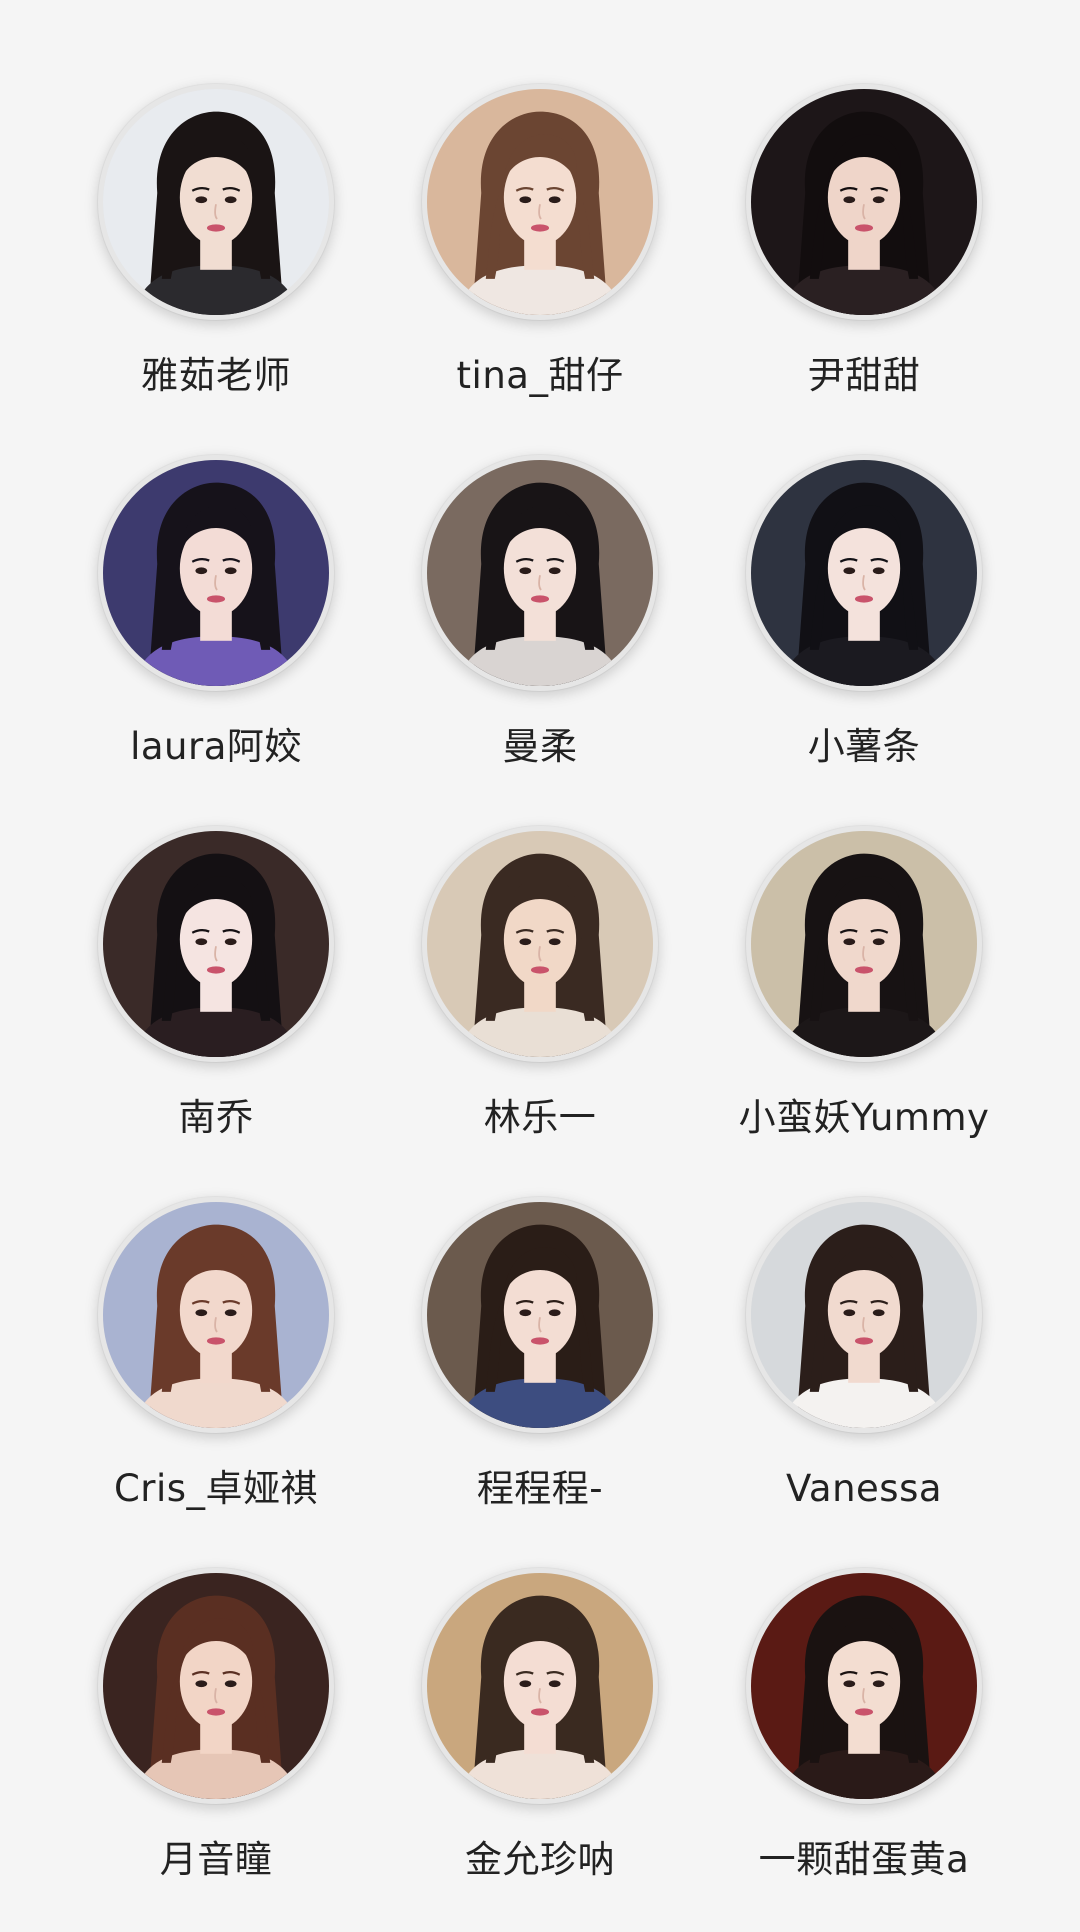 This screenshot has height=1932, width=1080. Describe the element at coordinates (540, 1488) in the screenshot. I see `profile-name: 程程程-` at that location.